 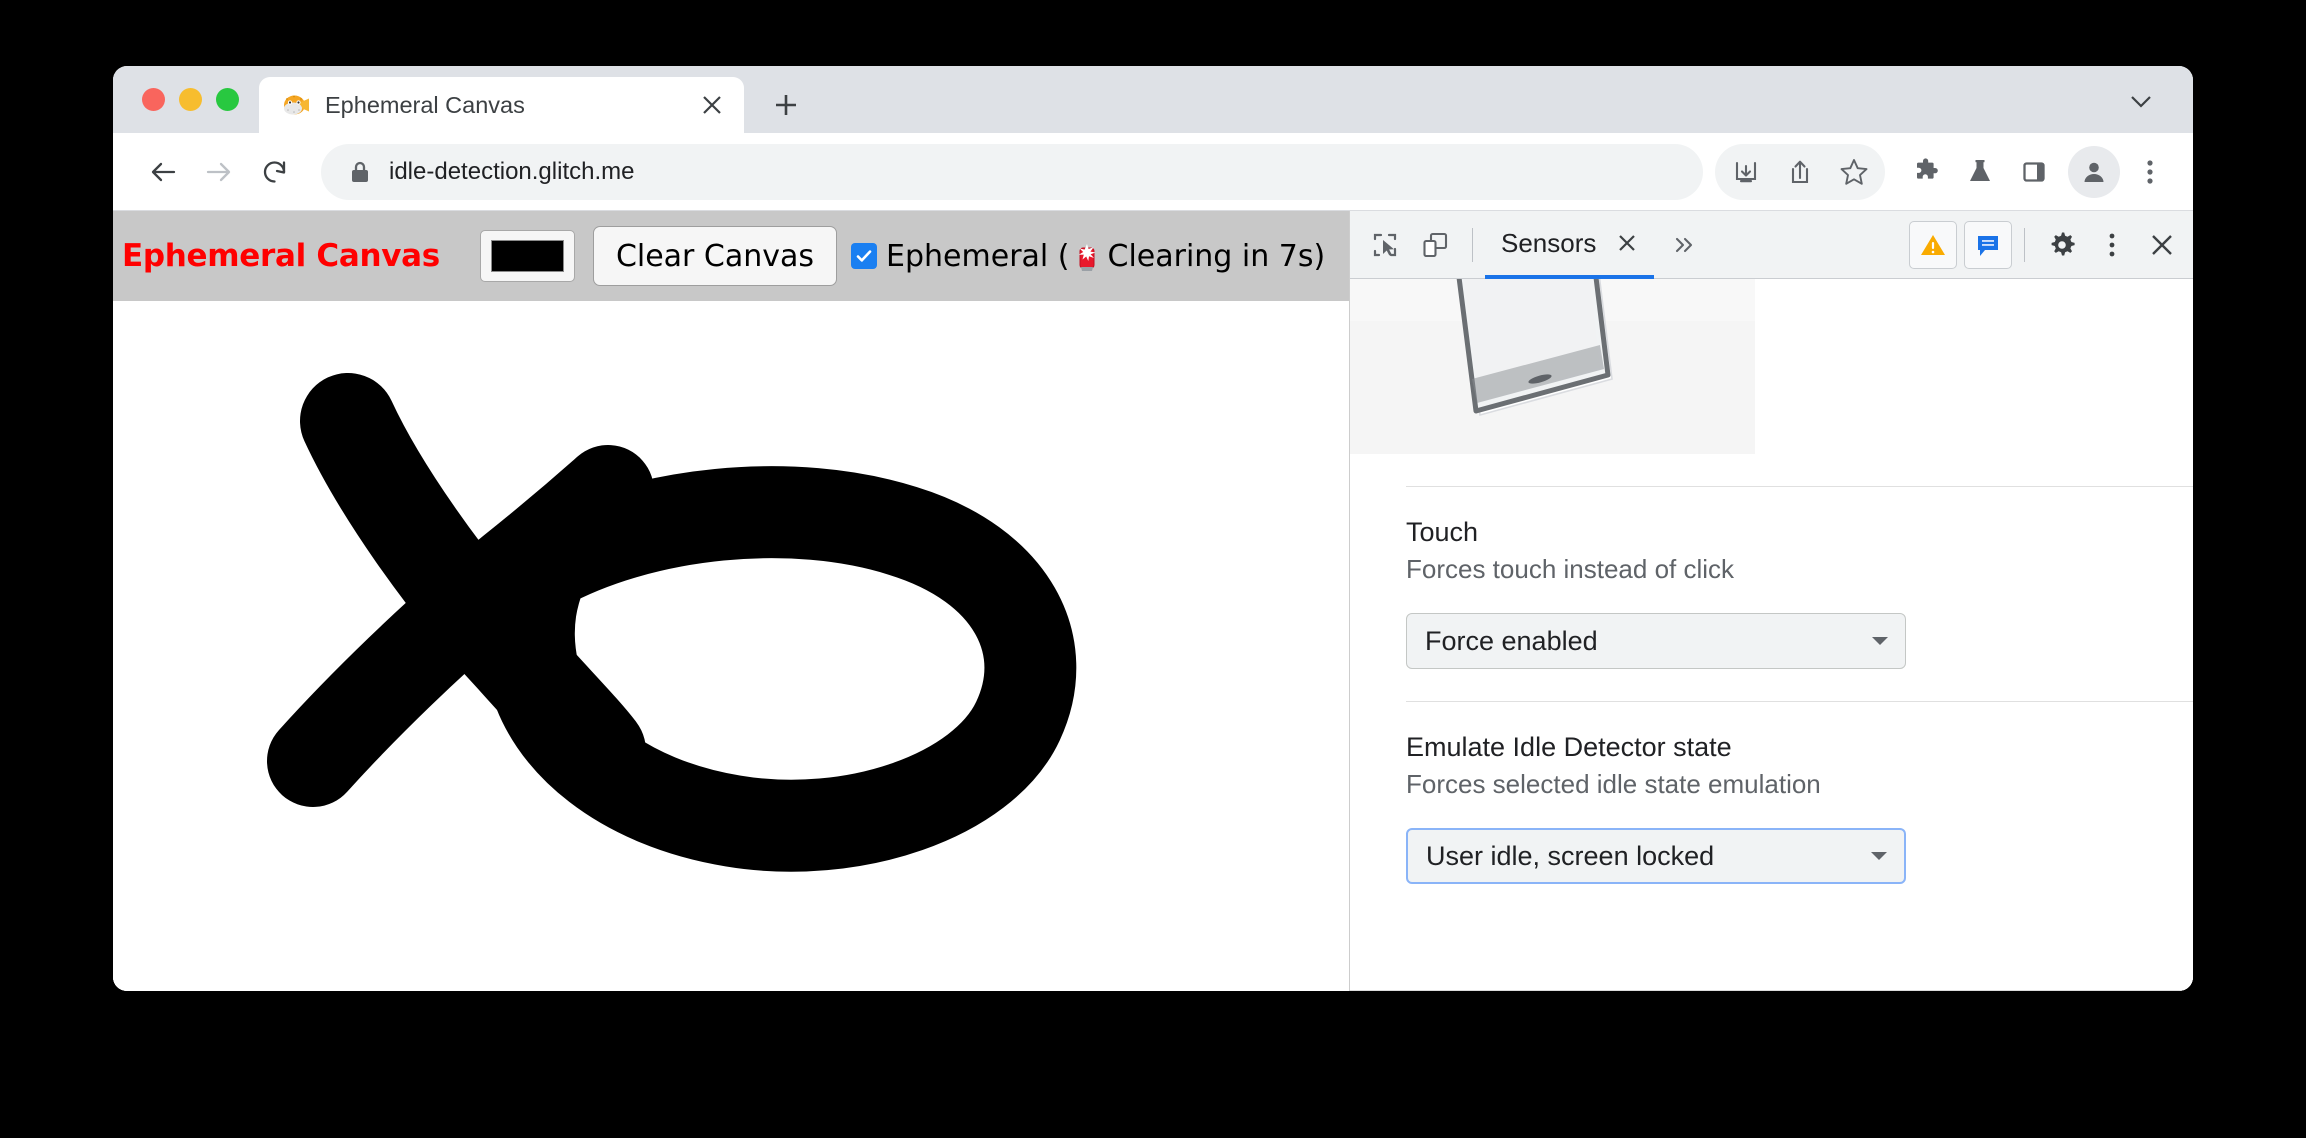 I want to click on bookmark-star-icon, so click(x=1854, y=172).